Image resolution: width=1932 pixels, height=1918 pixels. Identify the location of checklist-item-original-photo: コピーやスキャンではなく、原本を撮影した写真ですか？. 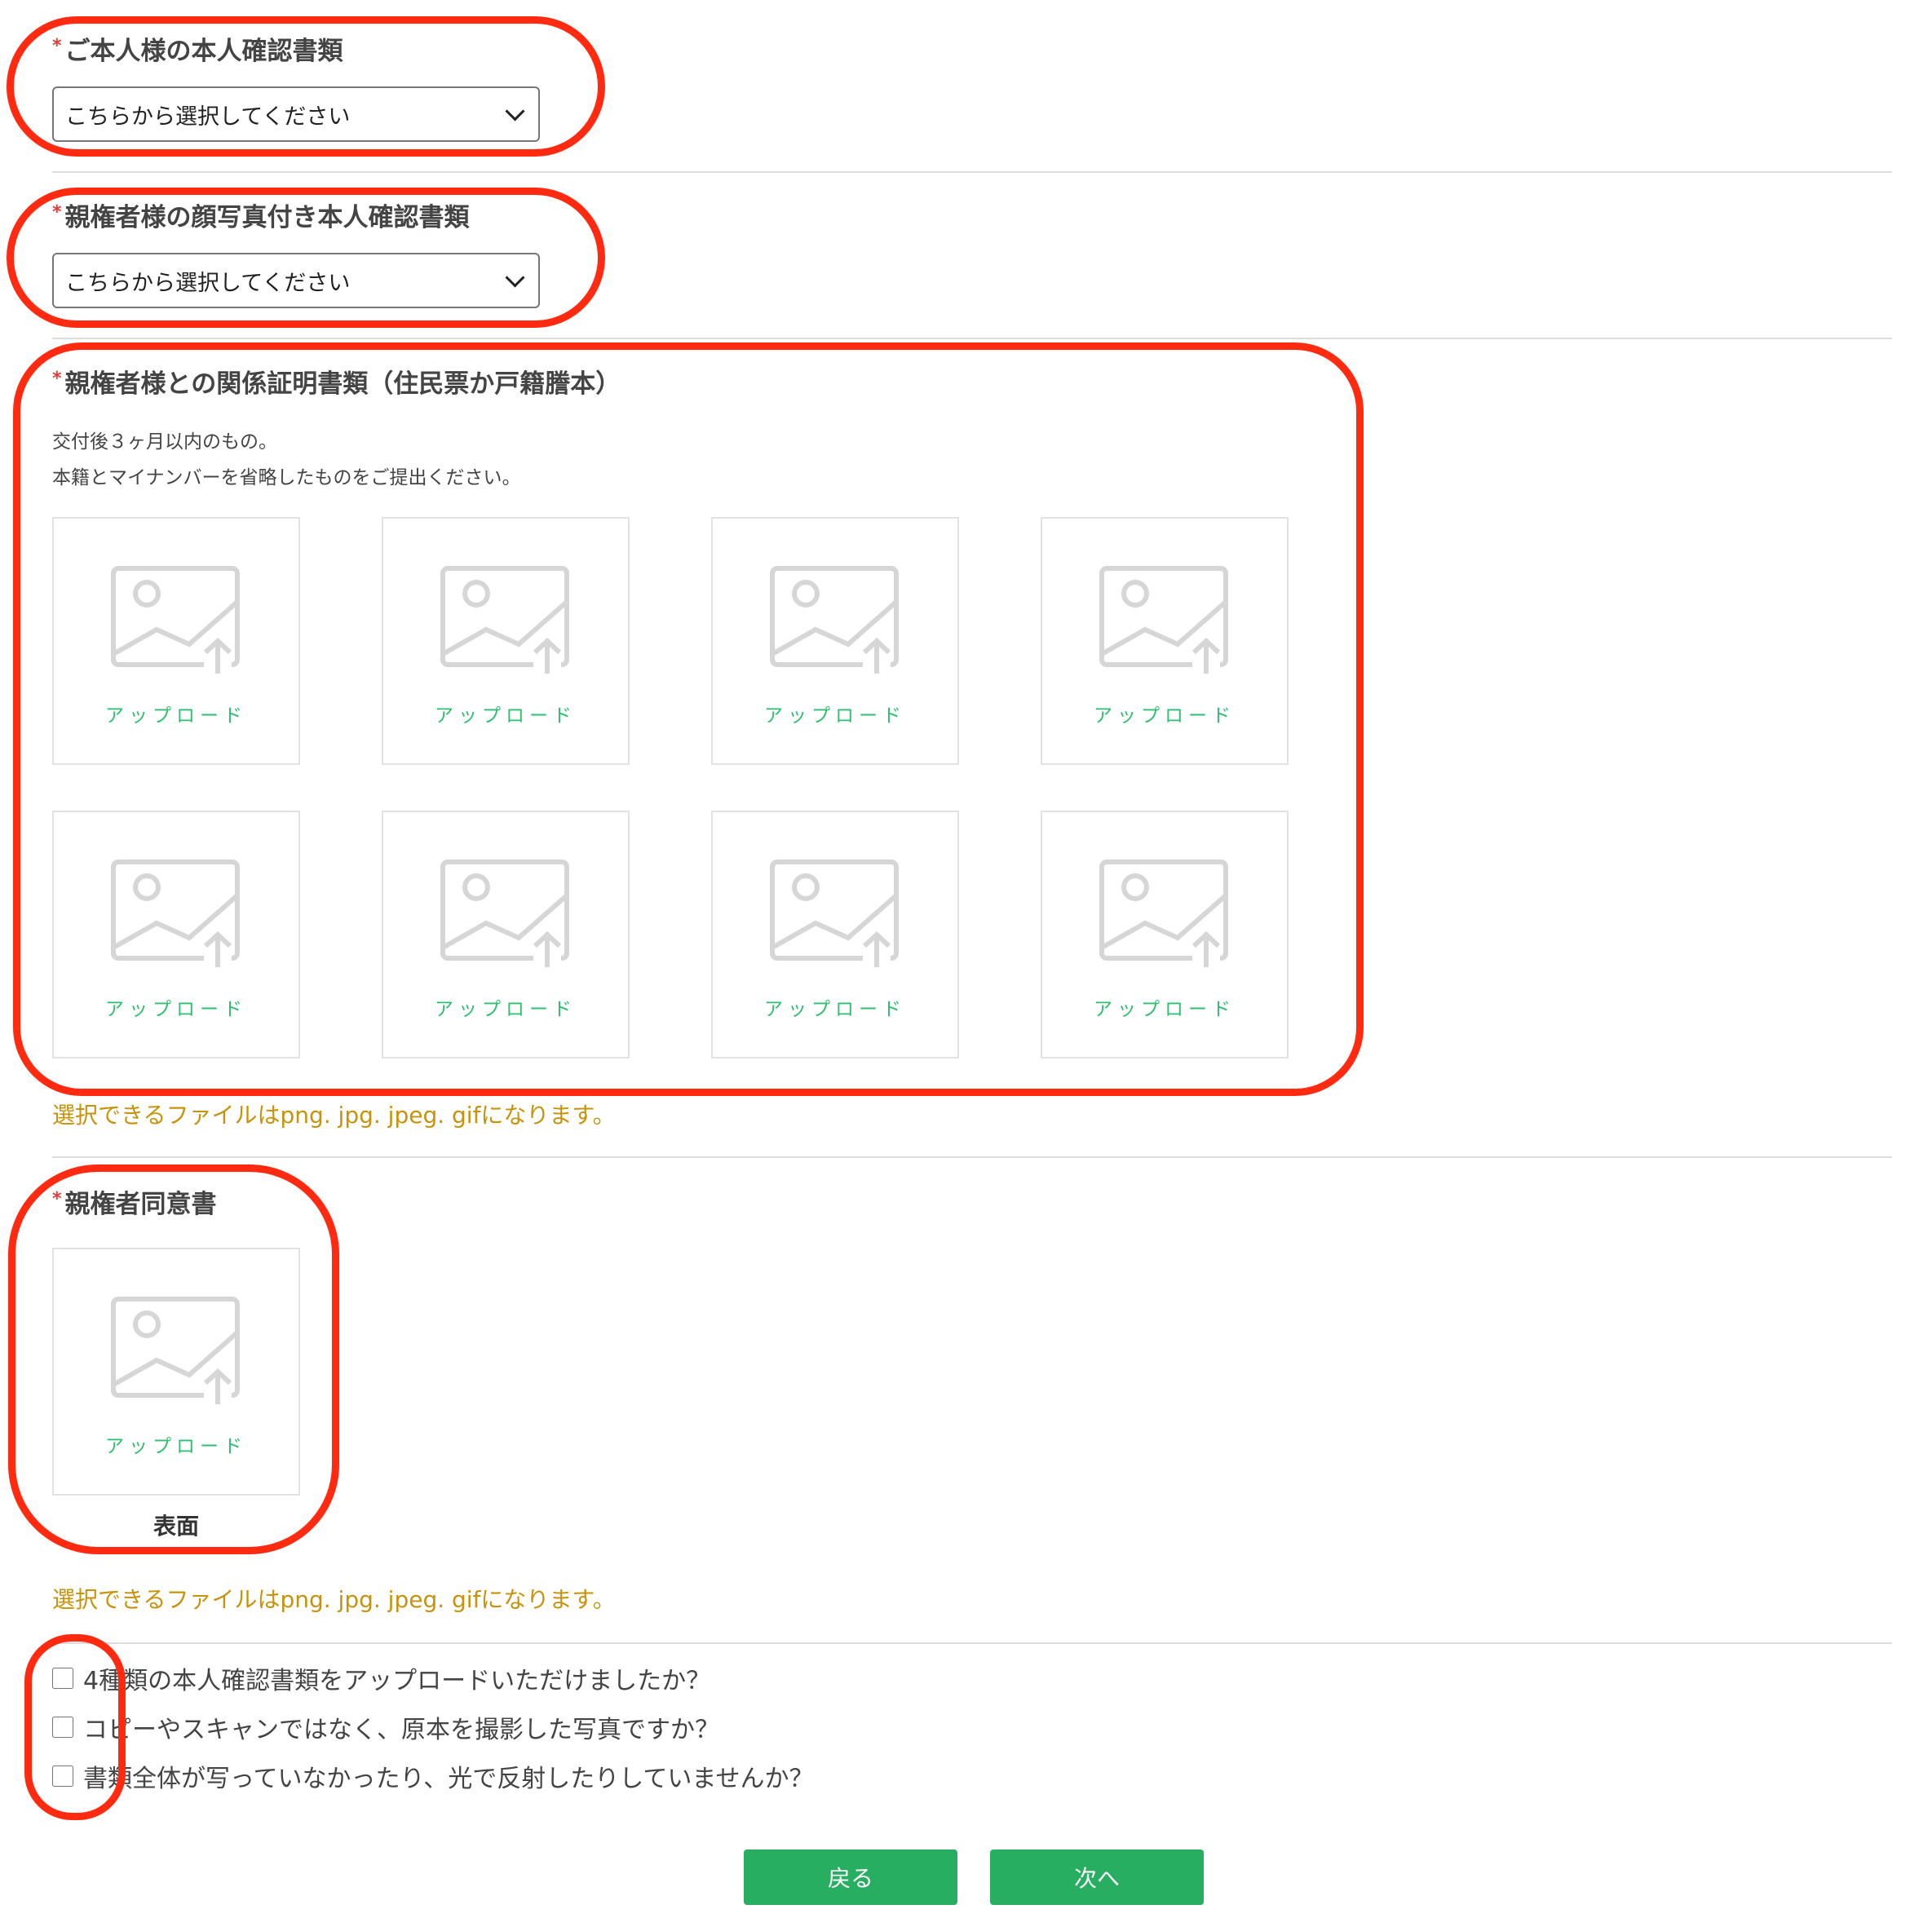
(385, 1727).